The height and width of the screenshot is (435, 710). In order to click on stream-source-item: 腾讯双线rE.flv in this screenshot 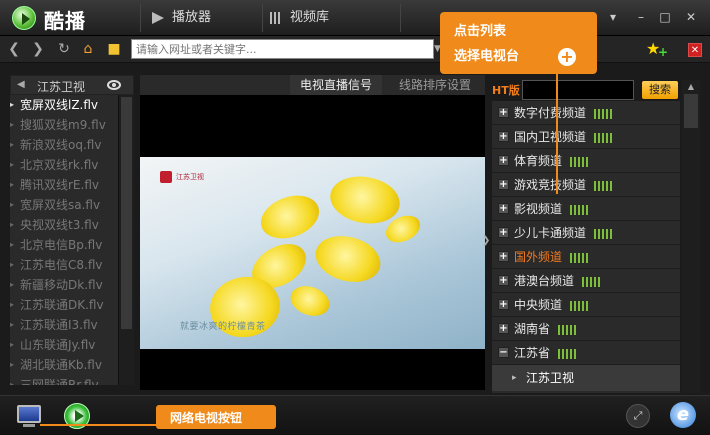, I will do `click(64, 185)`.